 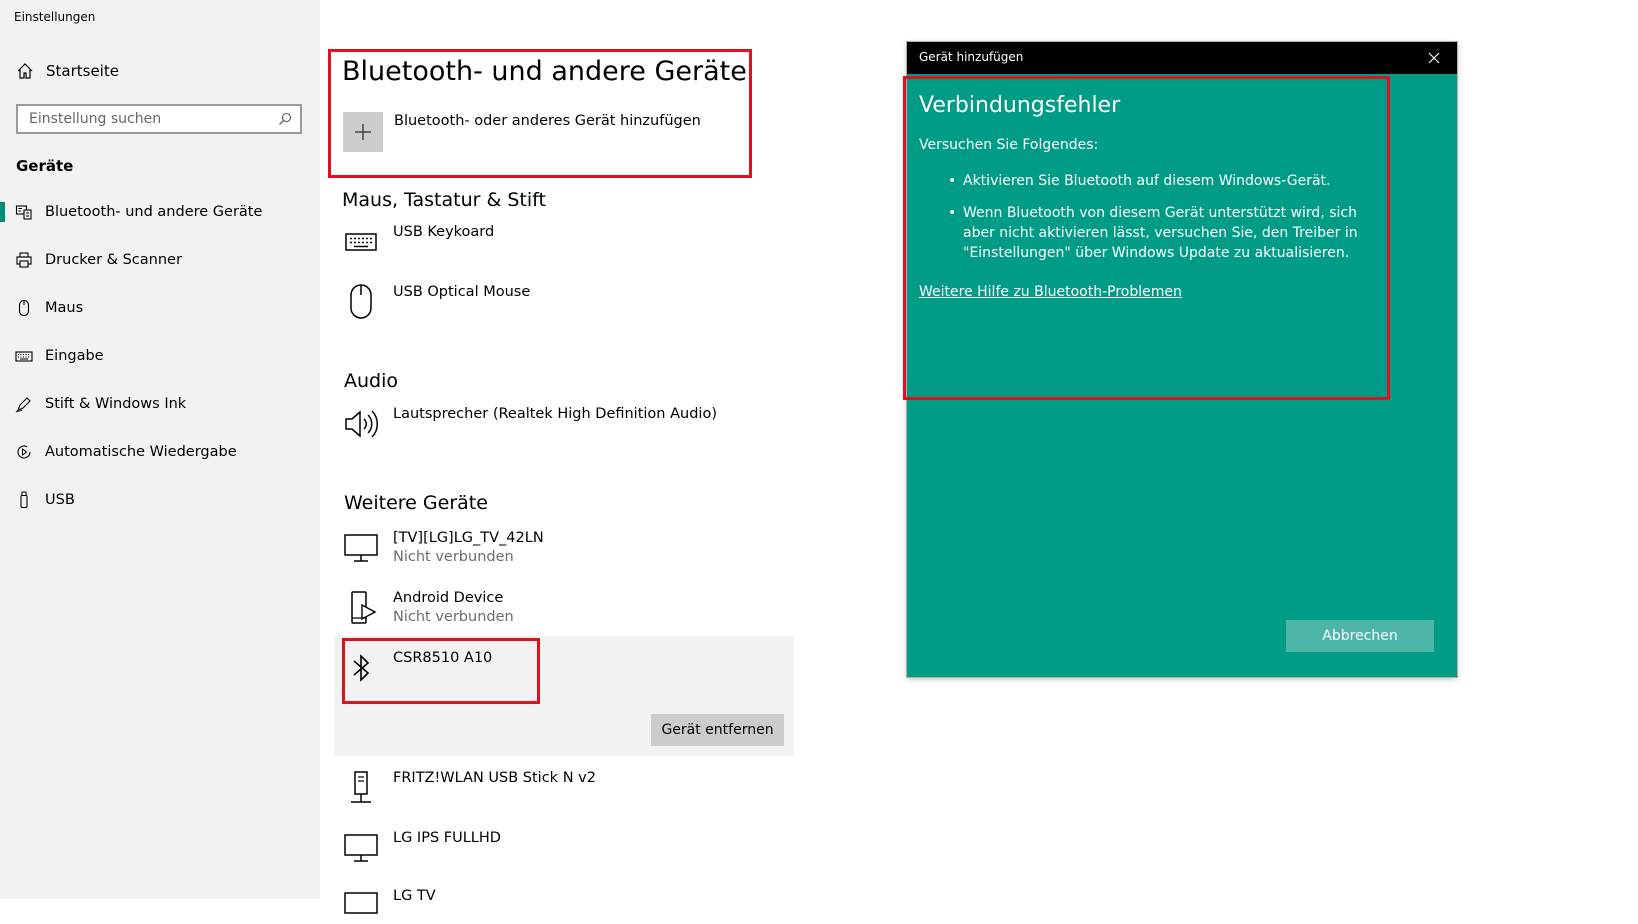 I want to click on highlight-box-error, so click(x=1146, y=238).